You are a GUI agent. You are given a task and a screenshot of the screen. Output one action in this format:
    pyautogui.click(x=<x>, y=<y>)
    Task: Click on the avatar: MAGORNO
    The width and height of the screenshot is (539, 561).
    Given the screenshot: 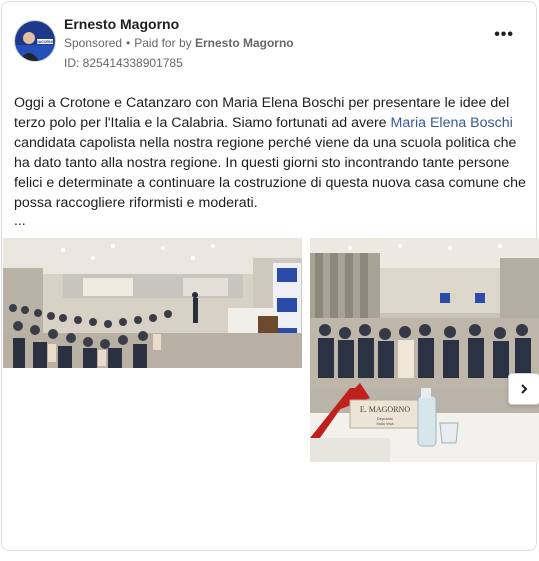 What is the action you would take?
    pyautogui.click(x=35, y=41)
    